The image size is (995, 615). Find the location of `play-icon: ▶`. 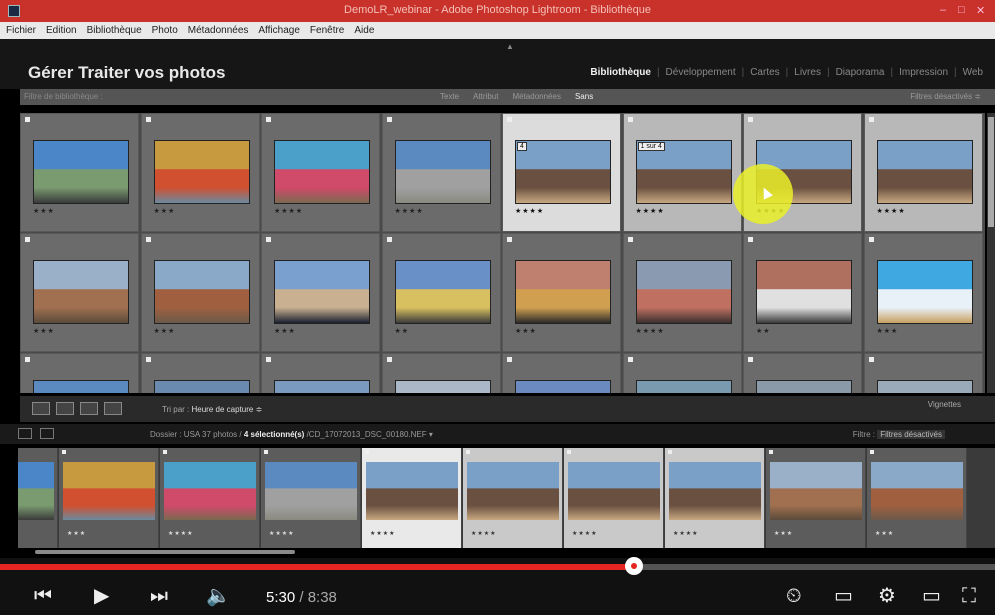

play-icon: ▶ is located at coordinates (101, 596).